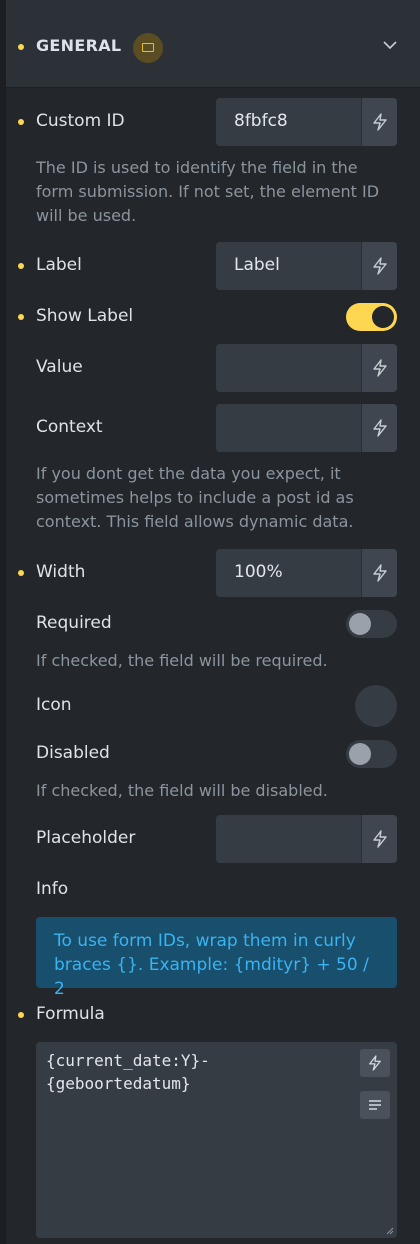 The width and height of the screenshot is (420, 1244). Describe the element at coordinates (258, 572) in the screenshot. I see `width-value: 100%` at that location.